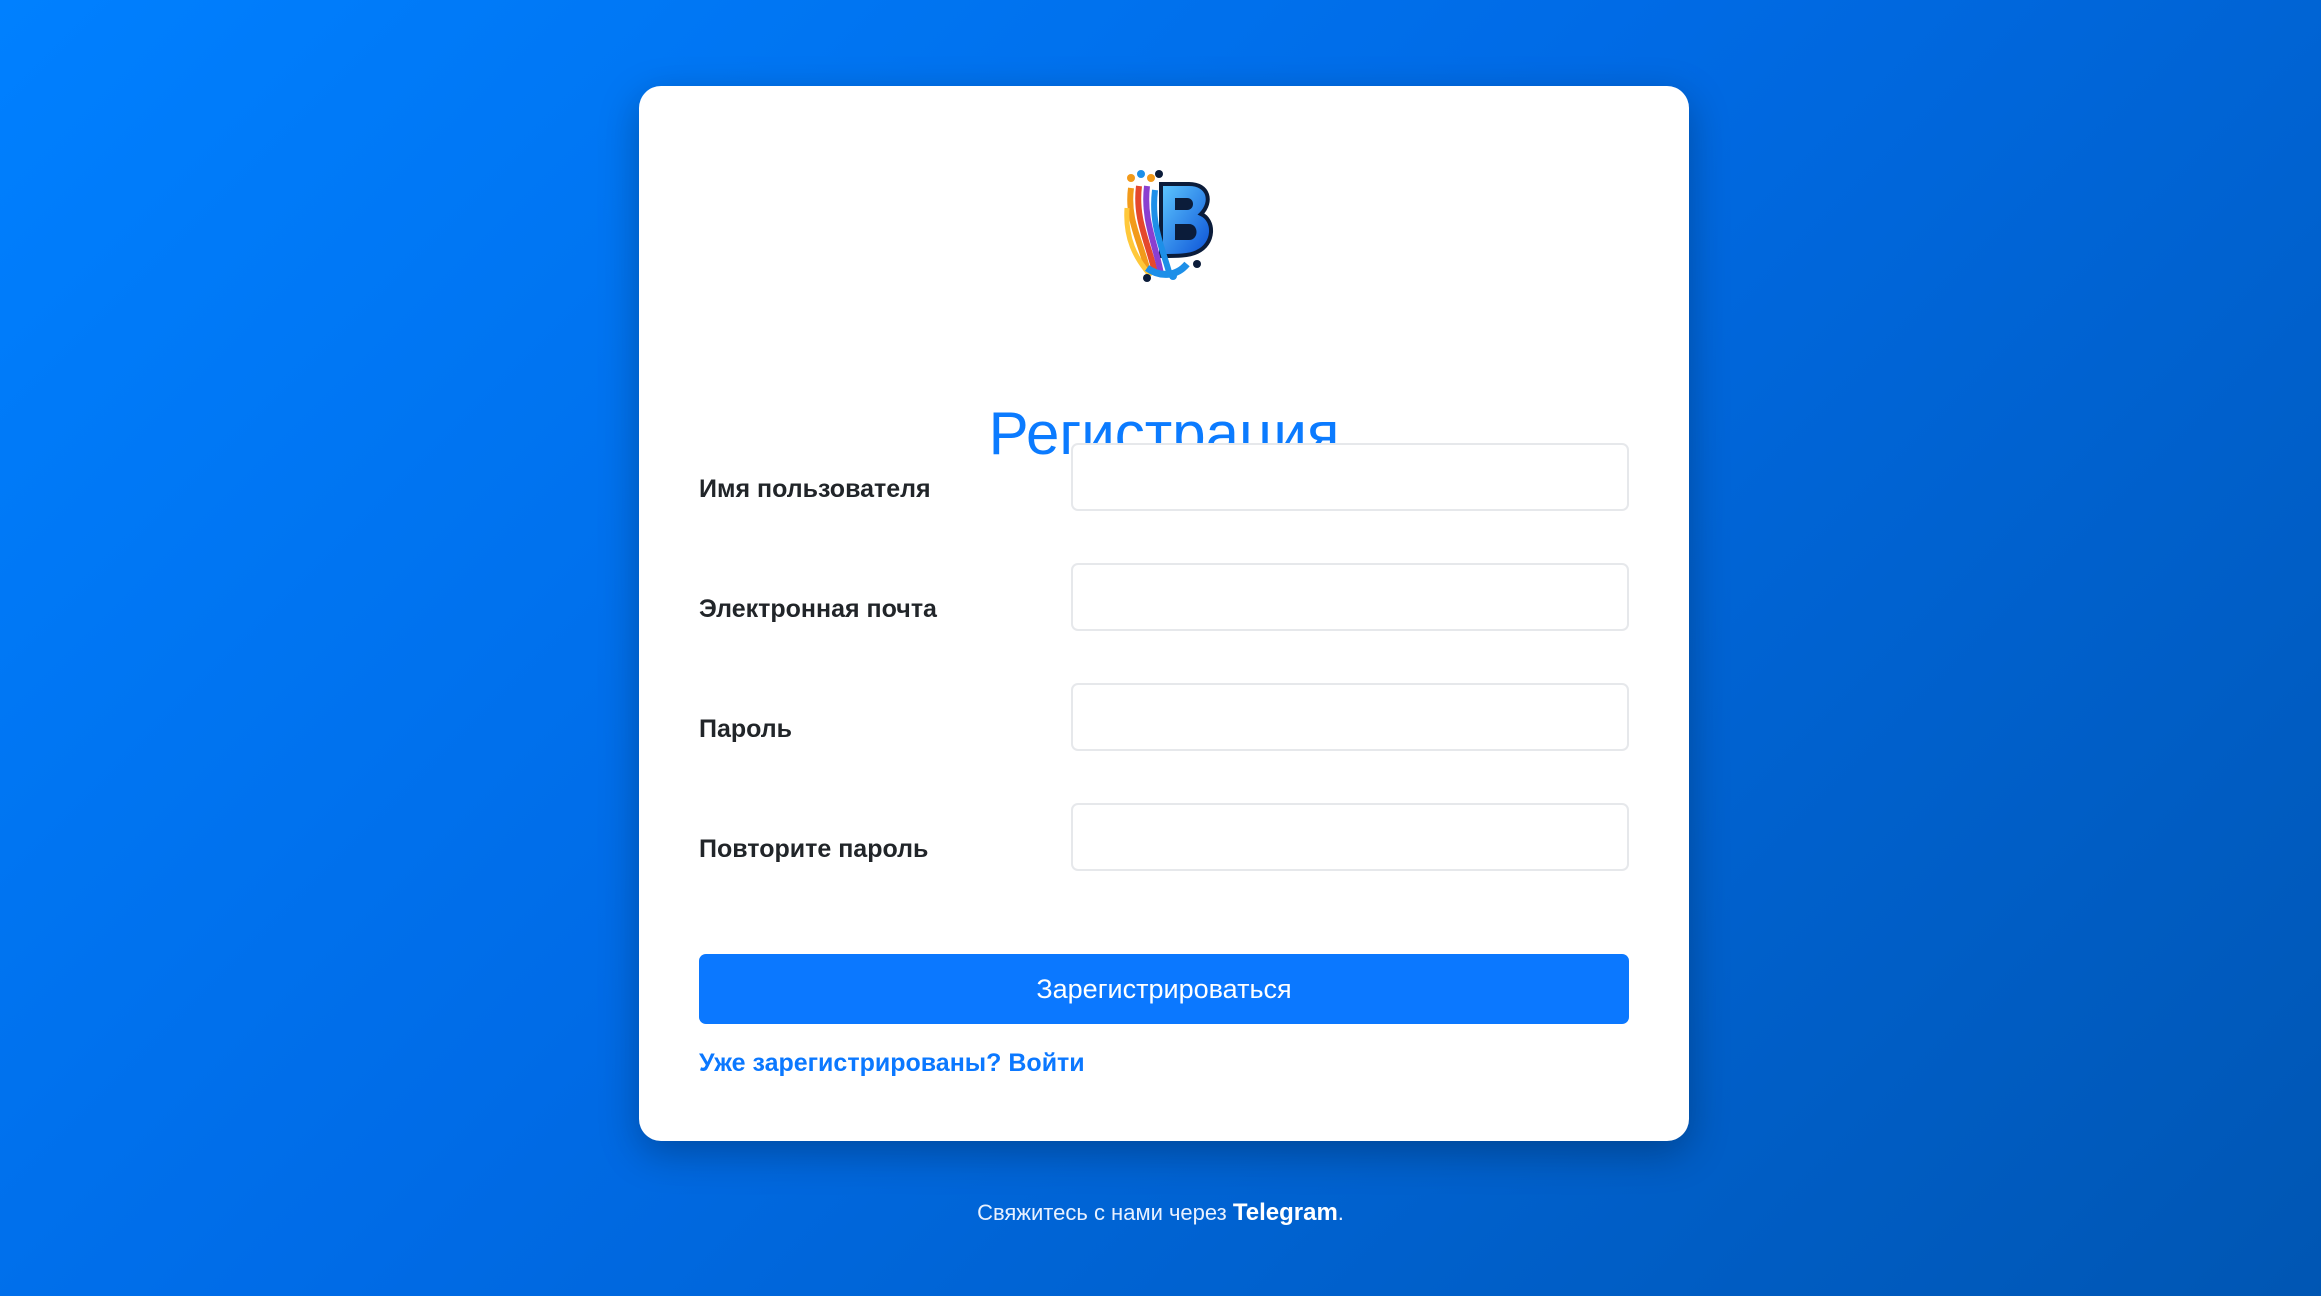 This screenshot has height=1296, width=2321. I want to click on email-label: Электронная почта, so click(818, 609).